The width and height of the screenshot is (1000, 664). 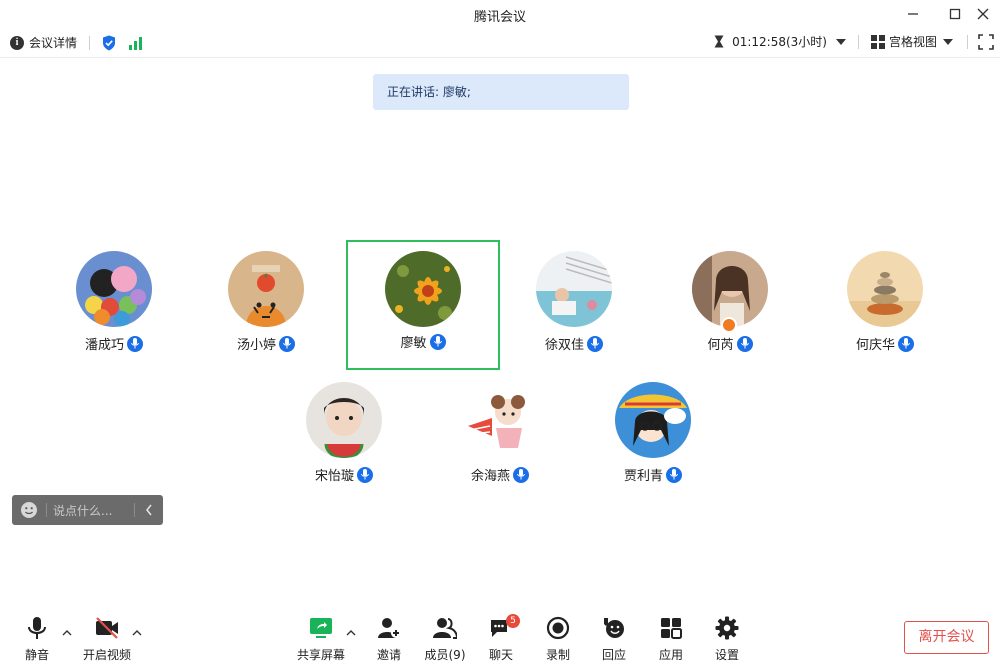 I want to click on meeting-timer: 01:12:58(3小时), so click(x=779, y=42).